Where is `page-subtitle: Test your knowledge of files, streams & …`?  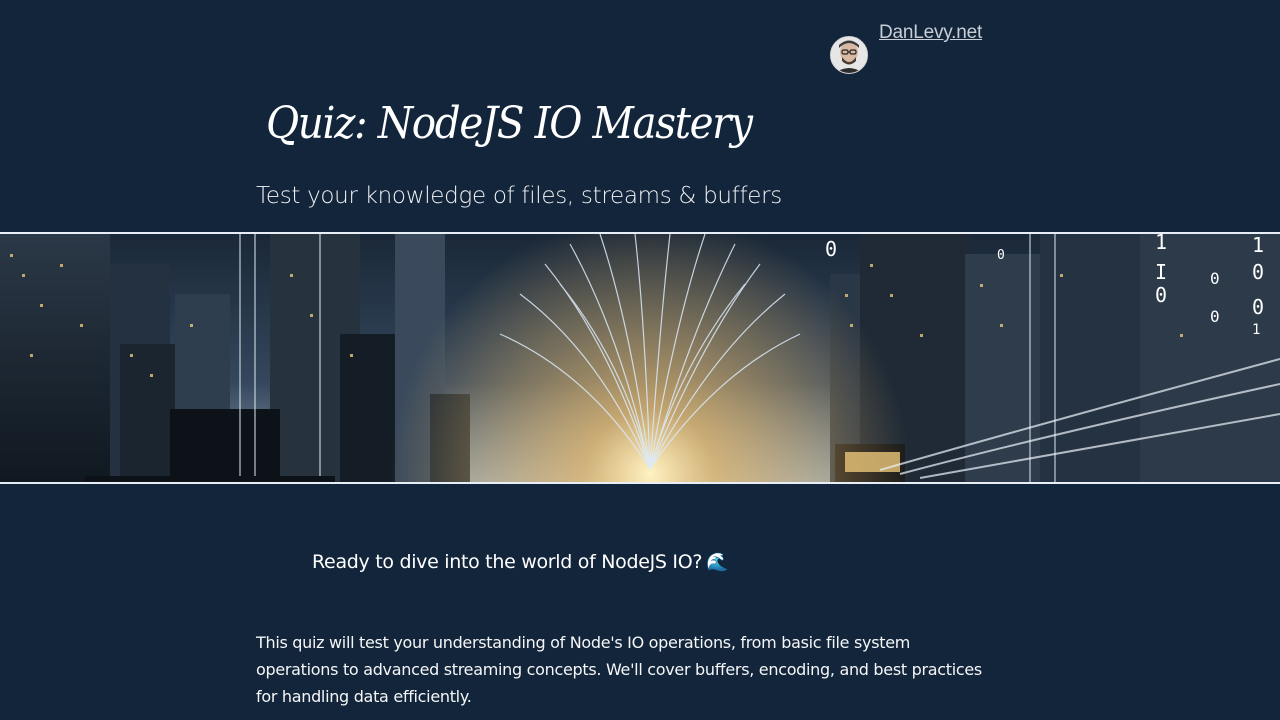
page-subtitle: Test your knowledge of files, streams & … is located at coordinates (519, 196).